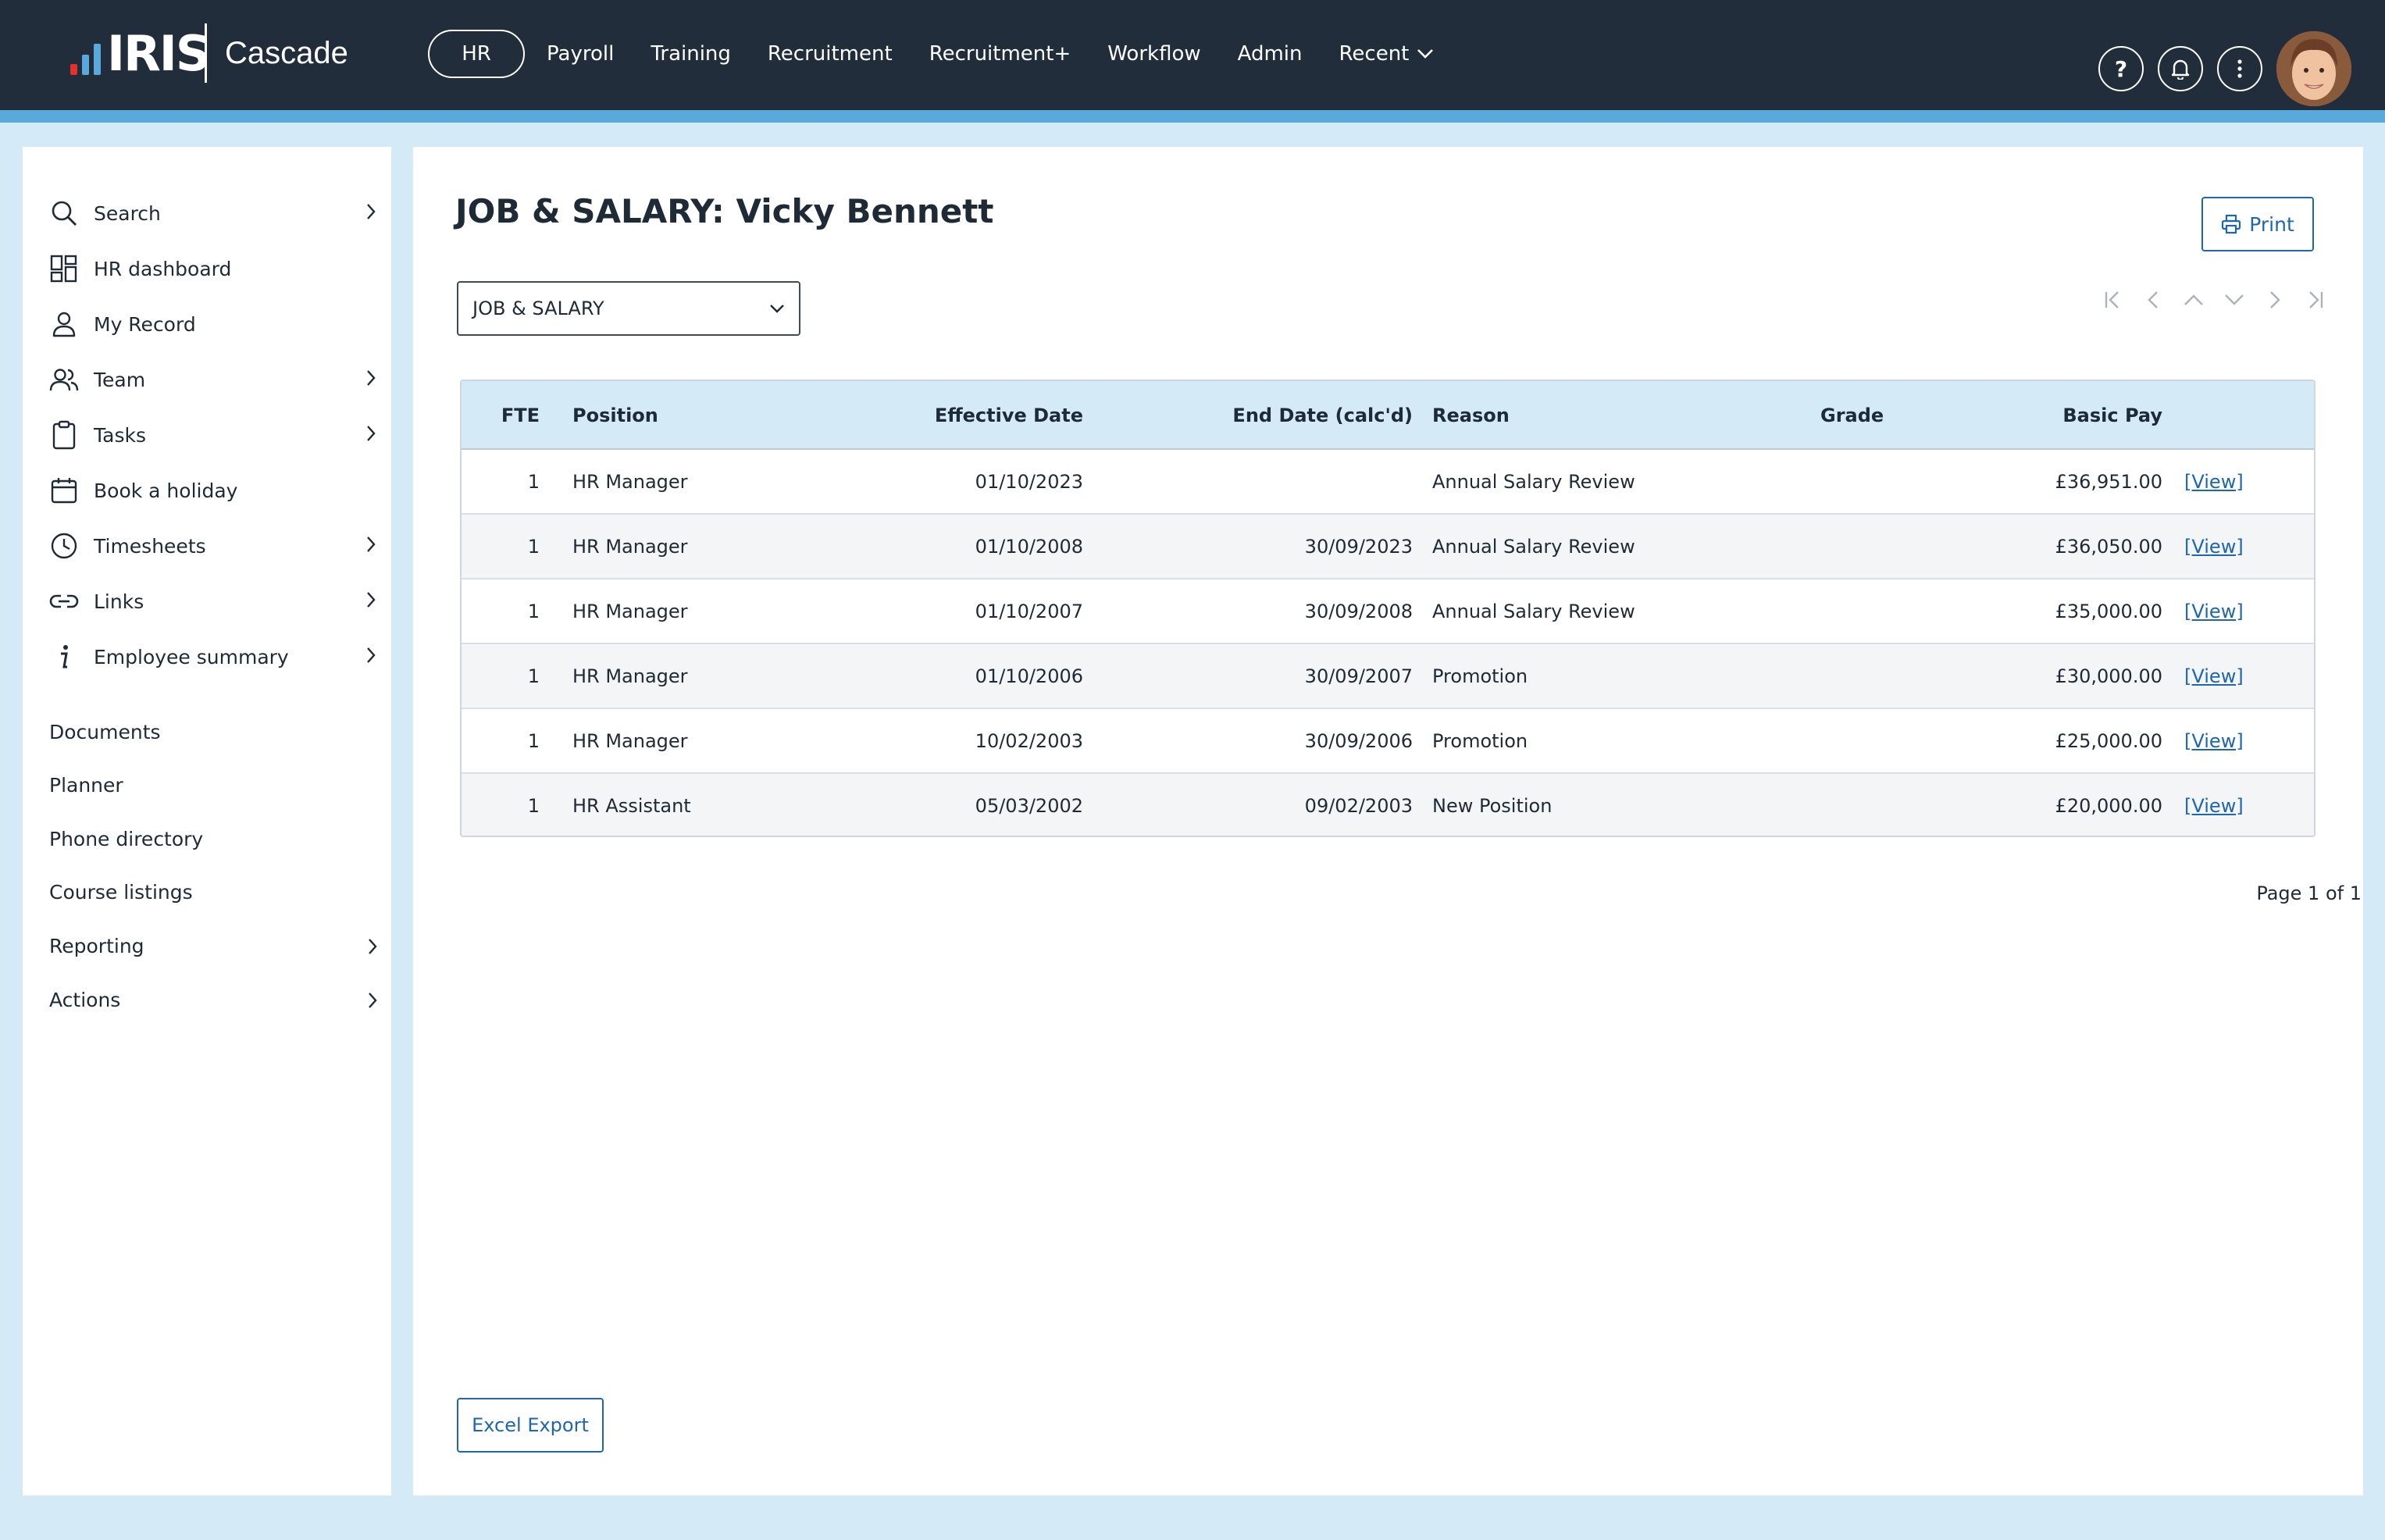  What do you see at coordinates (213, 1000) in the screenshot?
I see `sidebar-item-actions: Actions` at bounding box center [213, 1000].